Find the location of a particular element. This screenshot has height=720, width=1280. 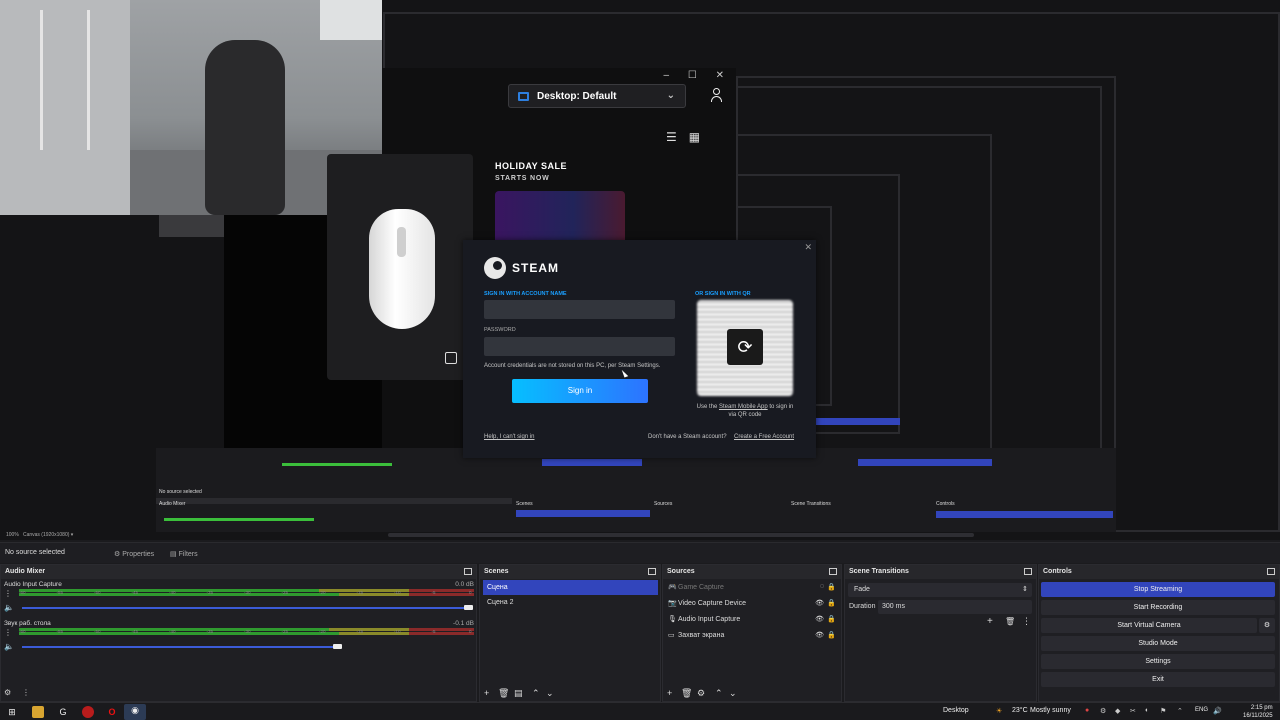

meter-tick-label: -5 is located at coordinates (433, 631).